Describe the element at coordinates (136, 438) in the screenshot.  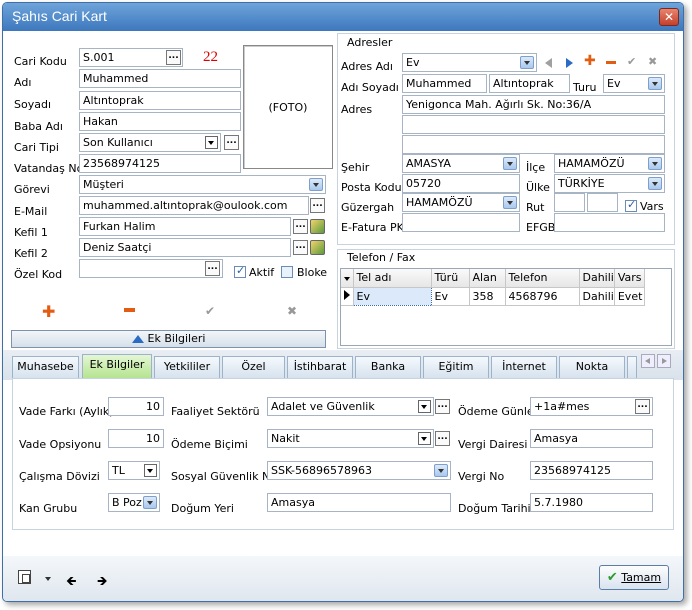
I see `vade-opsiyonu-input: 10` at that location.